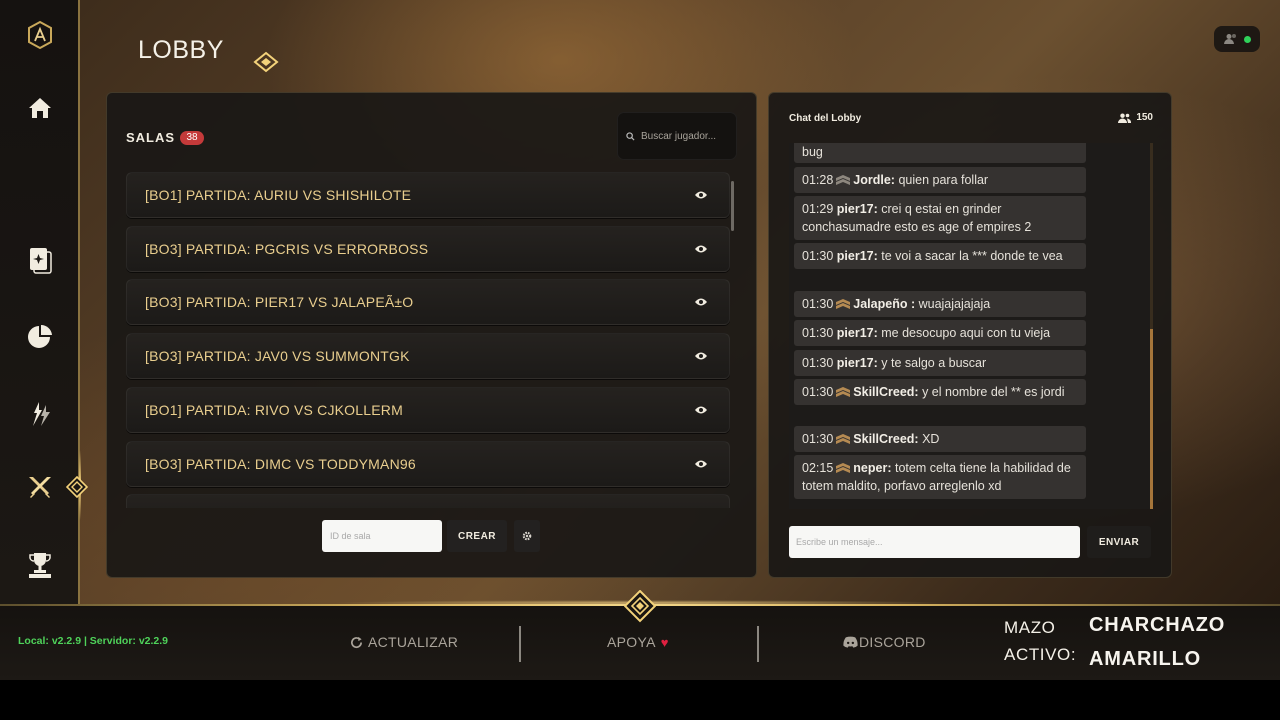 This screenshot has height=720, width=1280. What do you see at coordinates (1157, 625) in the screenshot?
I see `active-deck-name: CHARCHAZO` at bounding box center [1157, 625].